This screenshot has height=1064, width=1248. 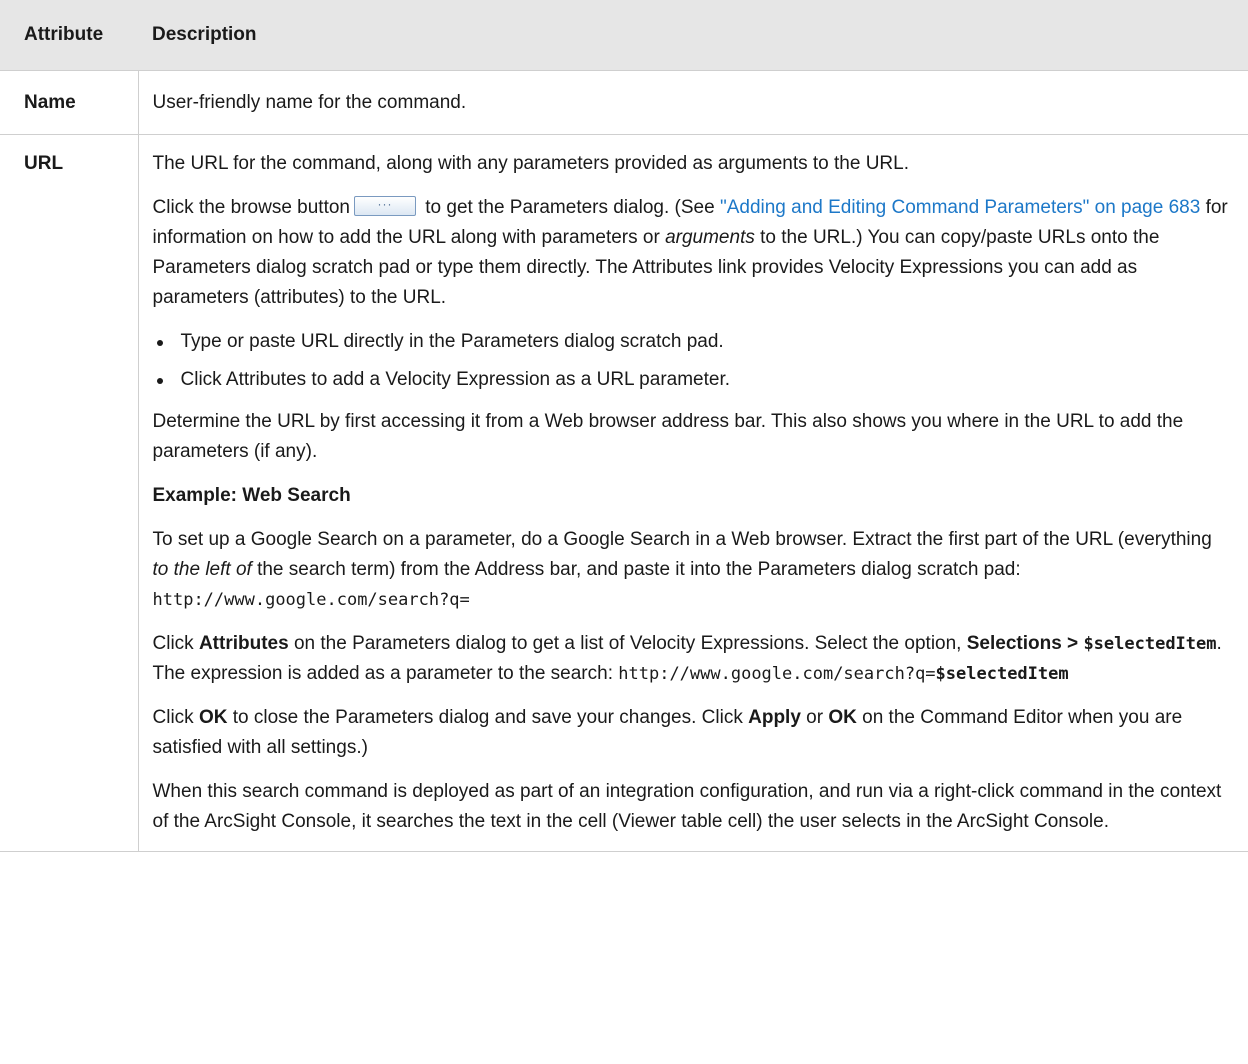 I want to click on ellipsis-icon: ···, so click(x=385, y=203).